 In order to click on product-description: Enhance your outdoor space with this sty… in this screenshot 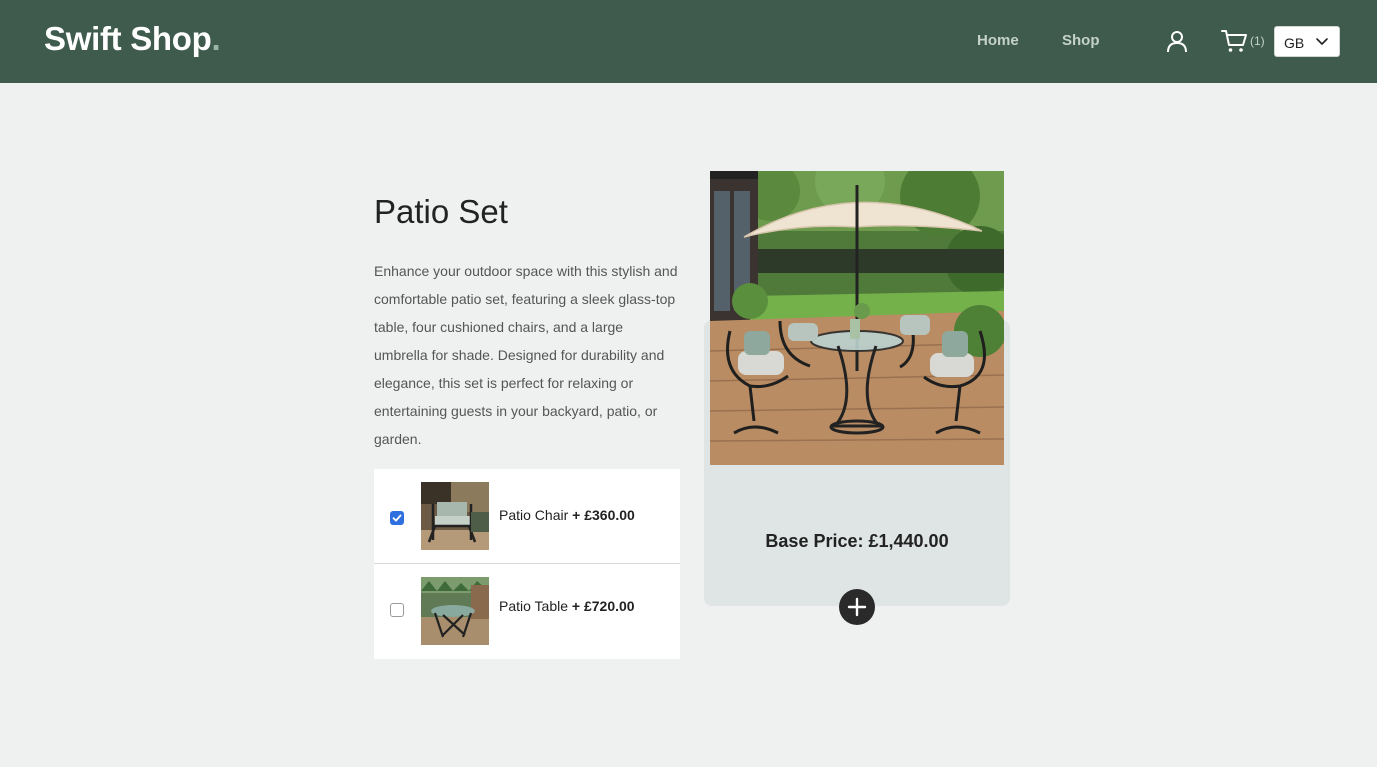, I will do `click(526, 355)`.